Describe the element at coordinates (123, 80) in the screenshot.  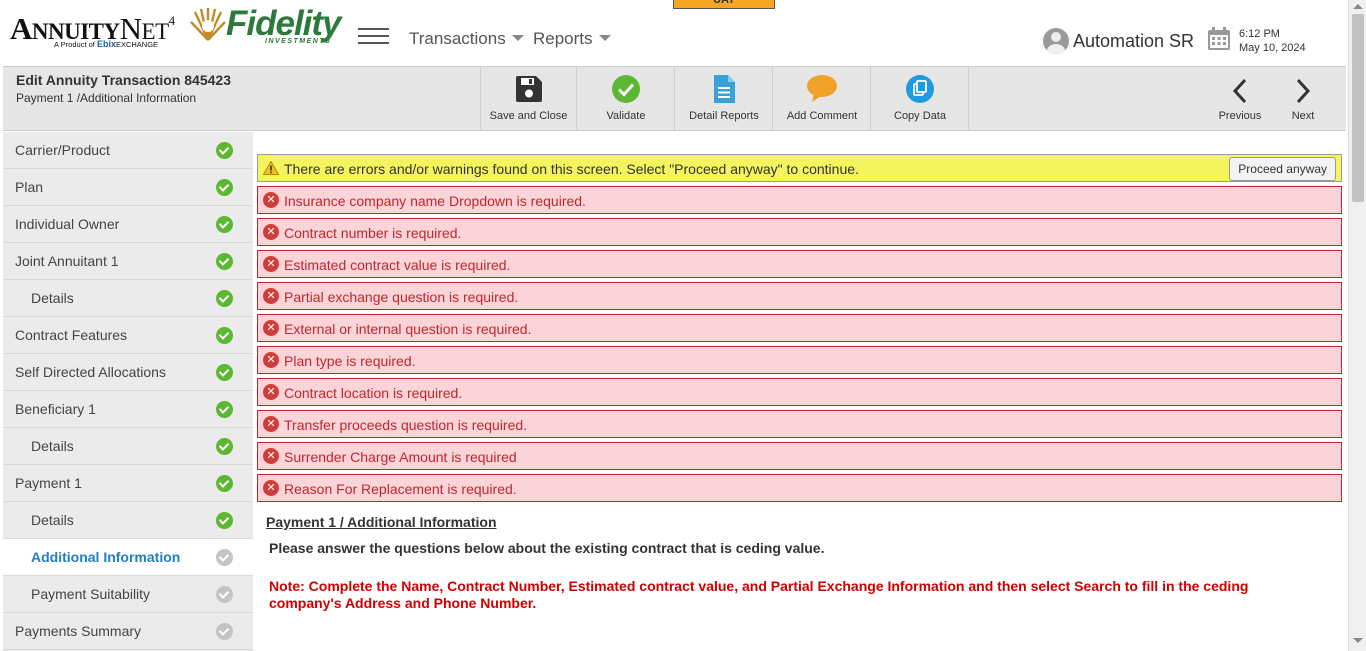
I see `transaction-title: Edit Annuity Transaction 845423` at that location.